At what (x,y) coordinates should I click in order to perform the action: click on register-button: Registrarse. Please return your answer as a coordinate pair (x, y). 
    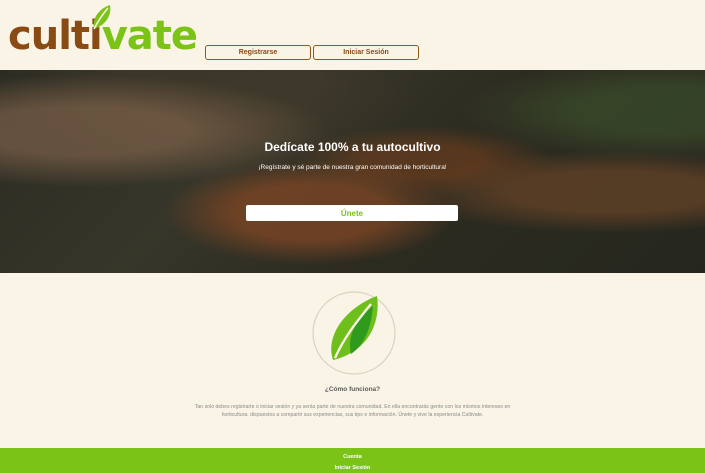
    Looking at the image, I should click on (258, 52).